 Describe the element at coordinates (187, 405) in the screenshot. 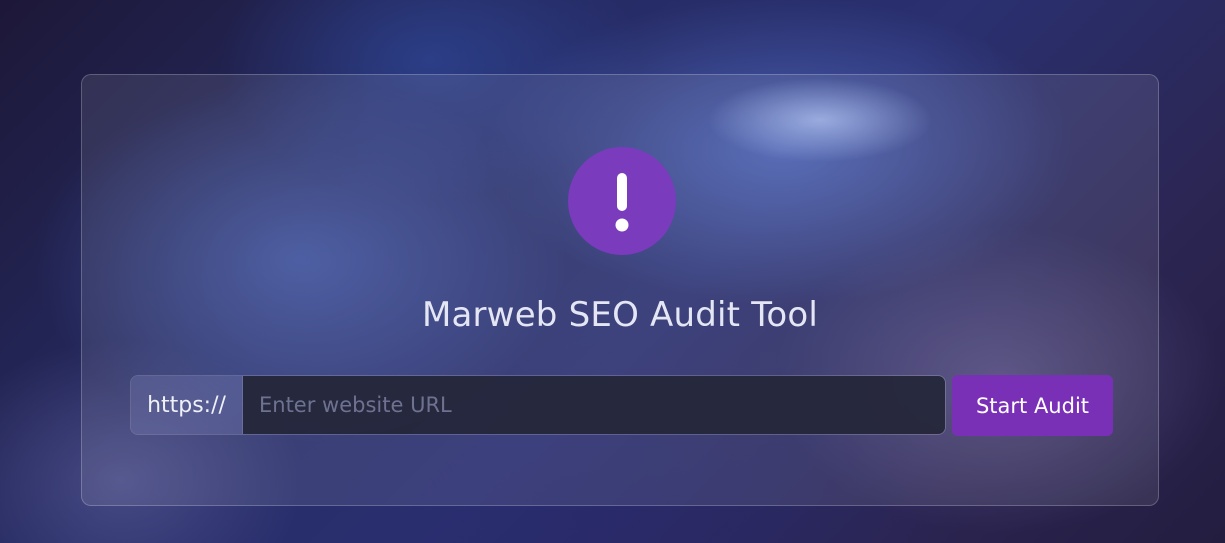

I see `url-prefix-label: https://` at that location.